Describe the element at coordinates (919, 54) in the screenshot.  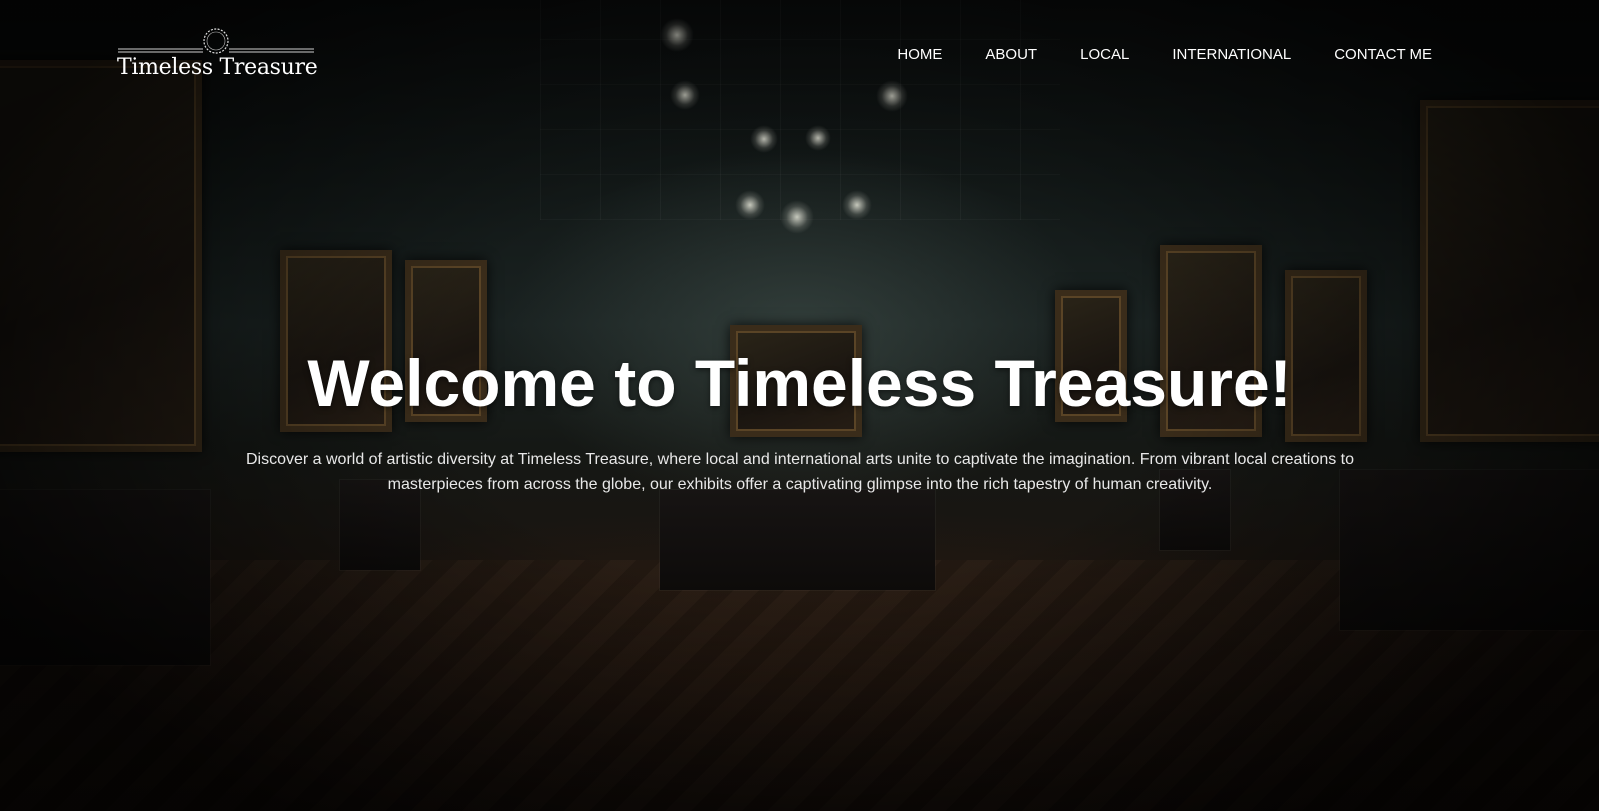
I see `nav-item-home: HOME` at that location.